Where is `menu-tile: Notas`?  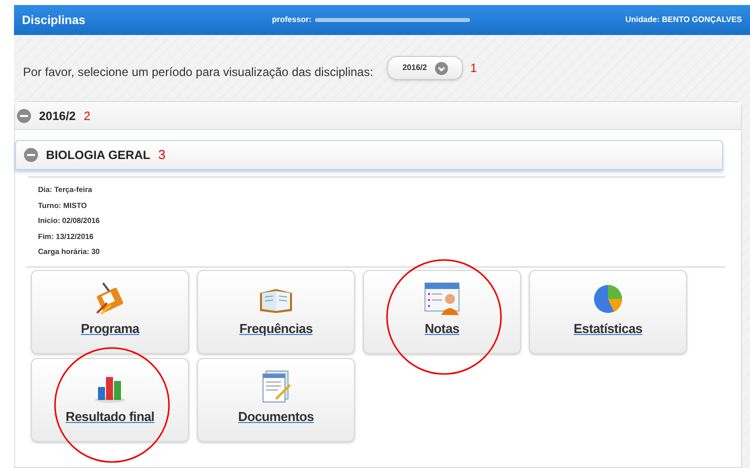 menu-tile: Notas is located at coordinates (442, 312).